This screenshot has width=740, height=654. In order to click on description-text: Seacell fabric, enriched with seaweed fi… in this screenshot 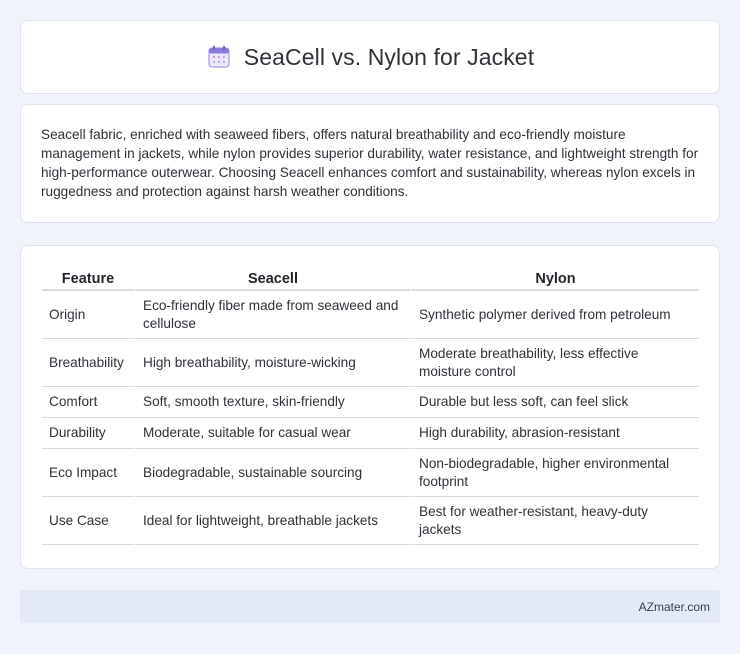, I will do `click(370, 163)`.